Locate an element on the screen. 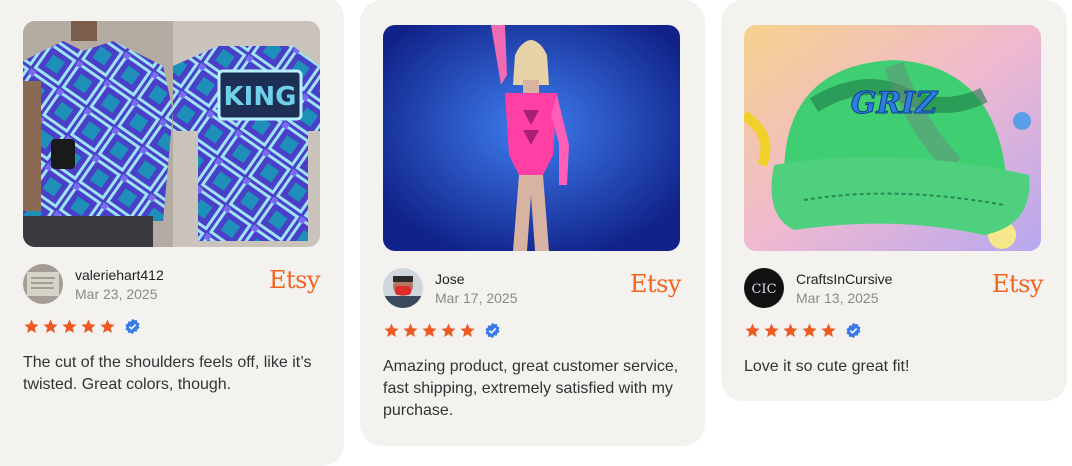  svg-text: KING is located at coordinates (260, 97).